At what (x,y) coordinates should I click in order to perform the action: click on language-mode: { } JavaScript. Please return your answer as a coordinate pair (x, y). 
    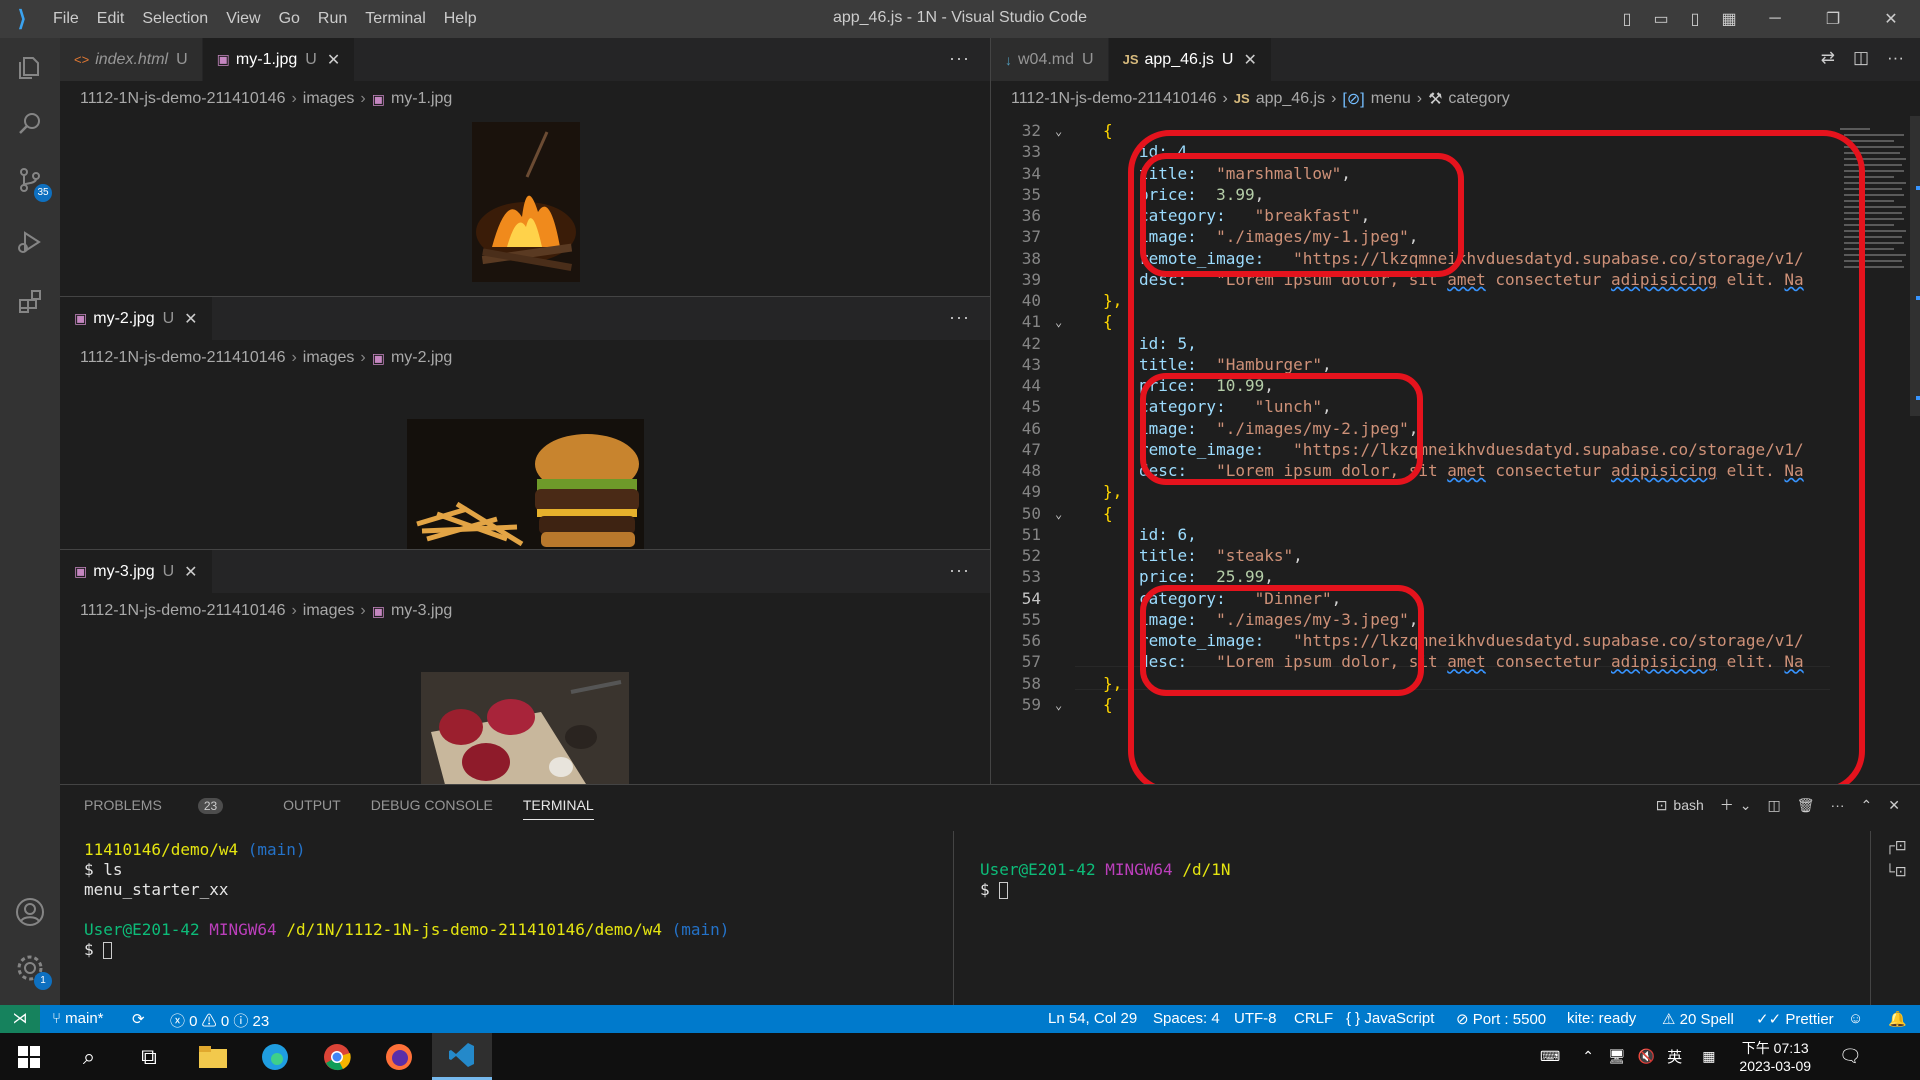
    Looking at the image, I should click on (1390, 1018).